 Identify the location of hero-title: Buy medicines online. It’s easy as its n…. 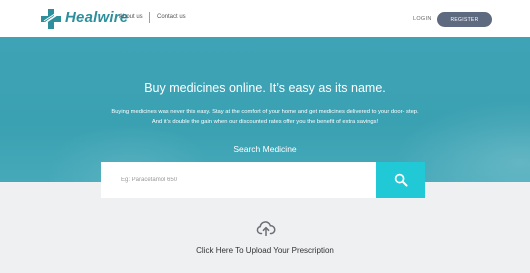
(265, 88).